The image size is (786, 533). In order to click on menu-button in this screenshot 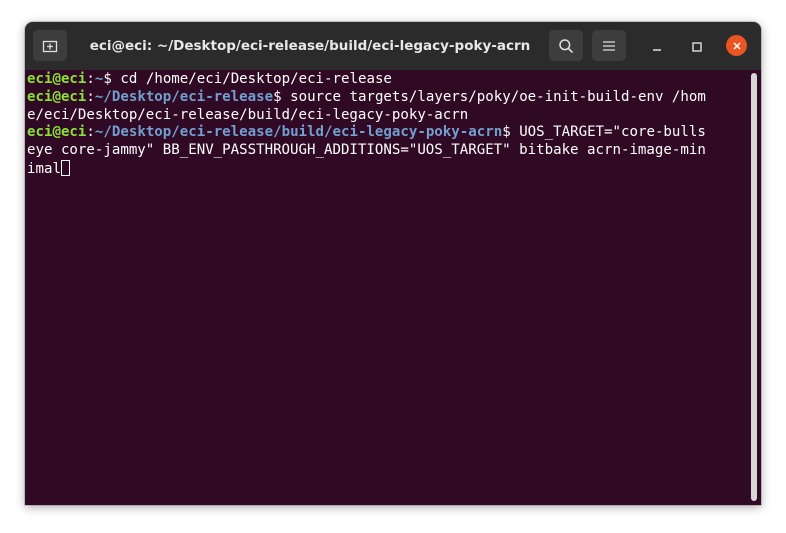, I will do `click(609, 45)`.